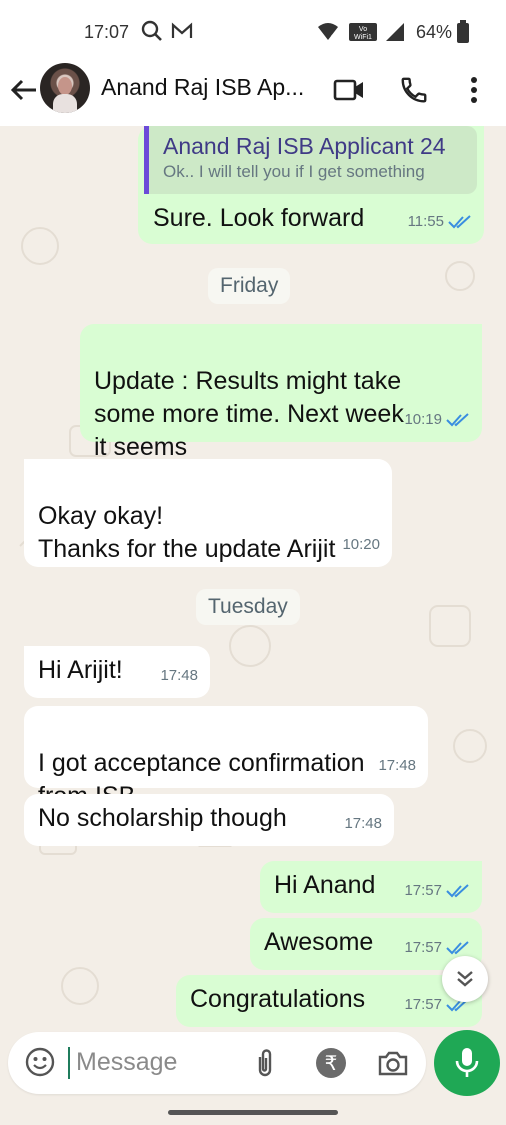 This screenshot has width=506, height=1125. I want to click on double-chevron-down-icon, so click(465, 979).